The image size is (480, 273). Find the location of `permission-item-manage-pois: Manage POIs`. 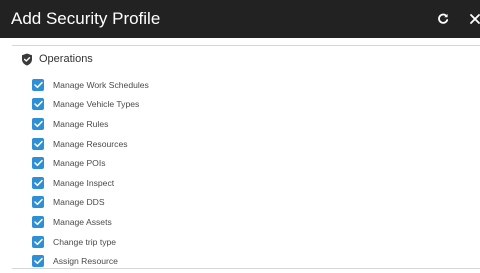

permission-item-manage-pois: Manage POIs is located at coordinates (90, 163).